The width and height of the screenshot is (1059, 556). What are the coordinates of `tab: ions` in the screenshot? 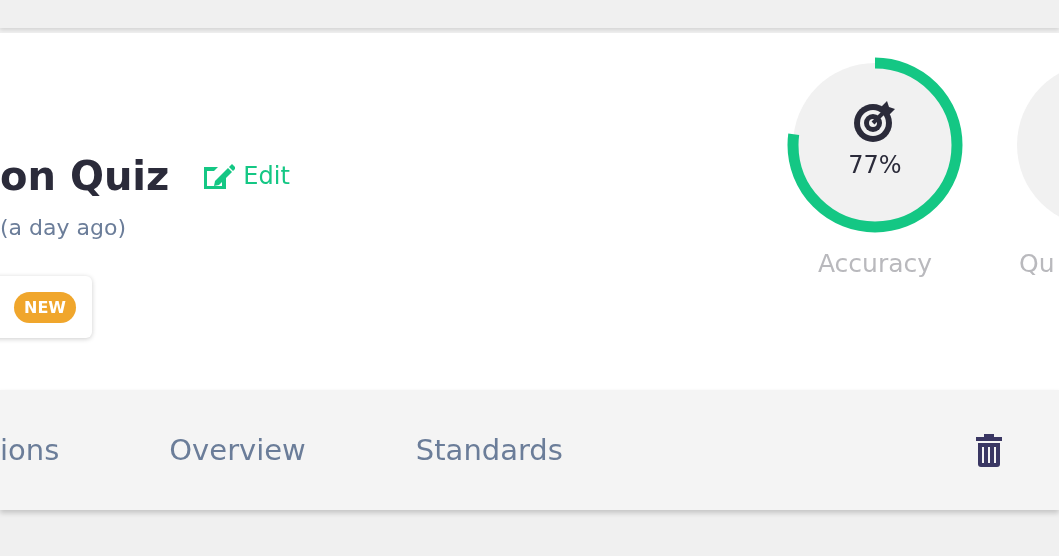 It's located at (30, 450).